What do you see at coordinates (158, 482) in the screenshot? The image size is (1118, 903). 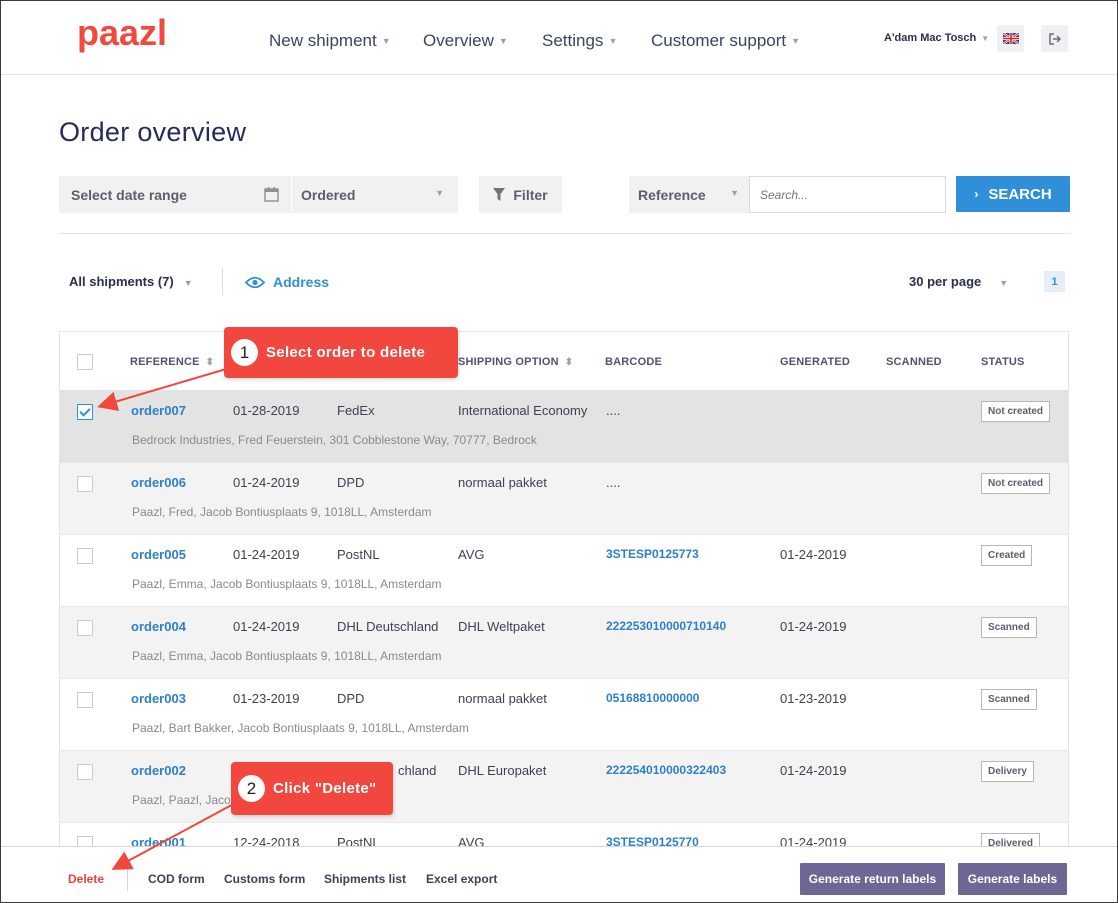 I see `order-reference-link: order006` at bounding box center [158, 482].